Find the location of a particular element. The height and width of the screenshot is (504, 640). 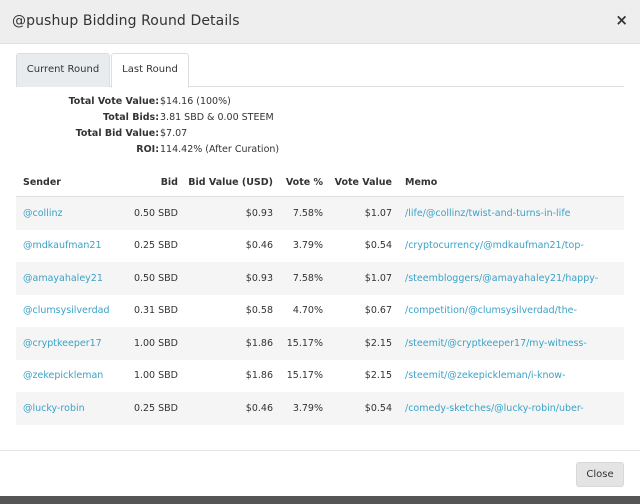

summary-value: $14.16 (100%) is located at coordinates (195, 101).